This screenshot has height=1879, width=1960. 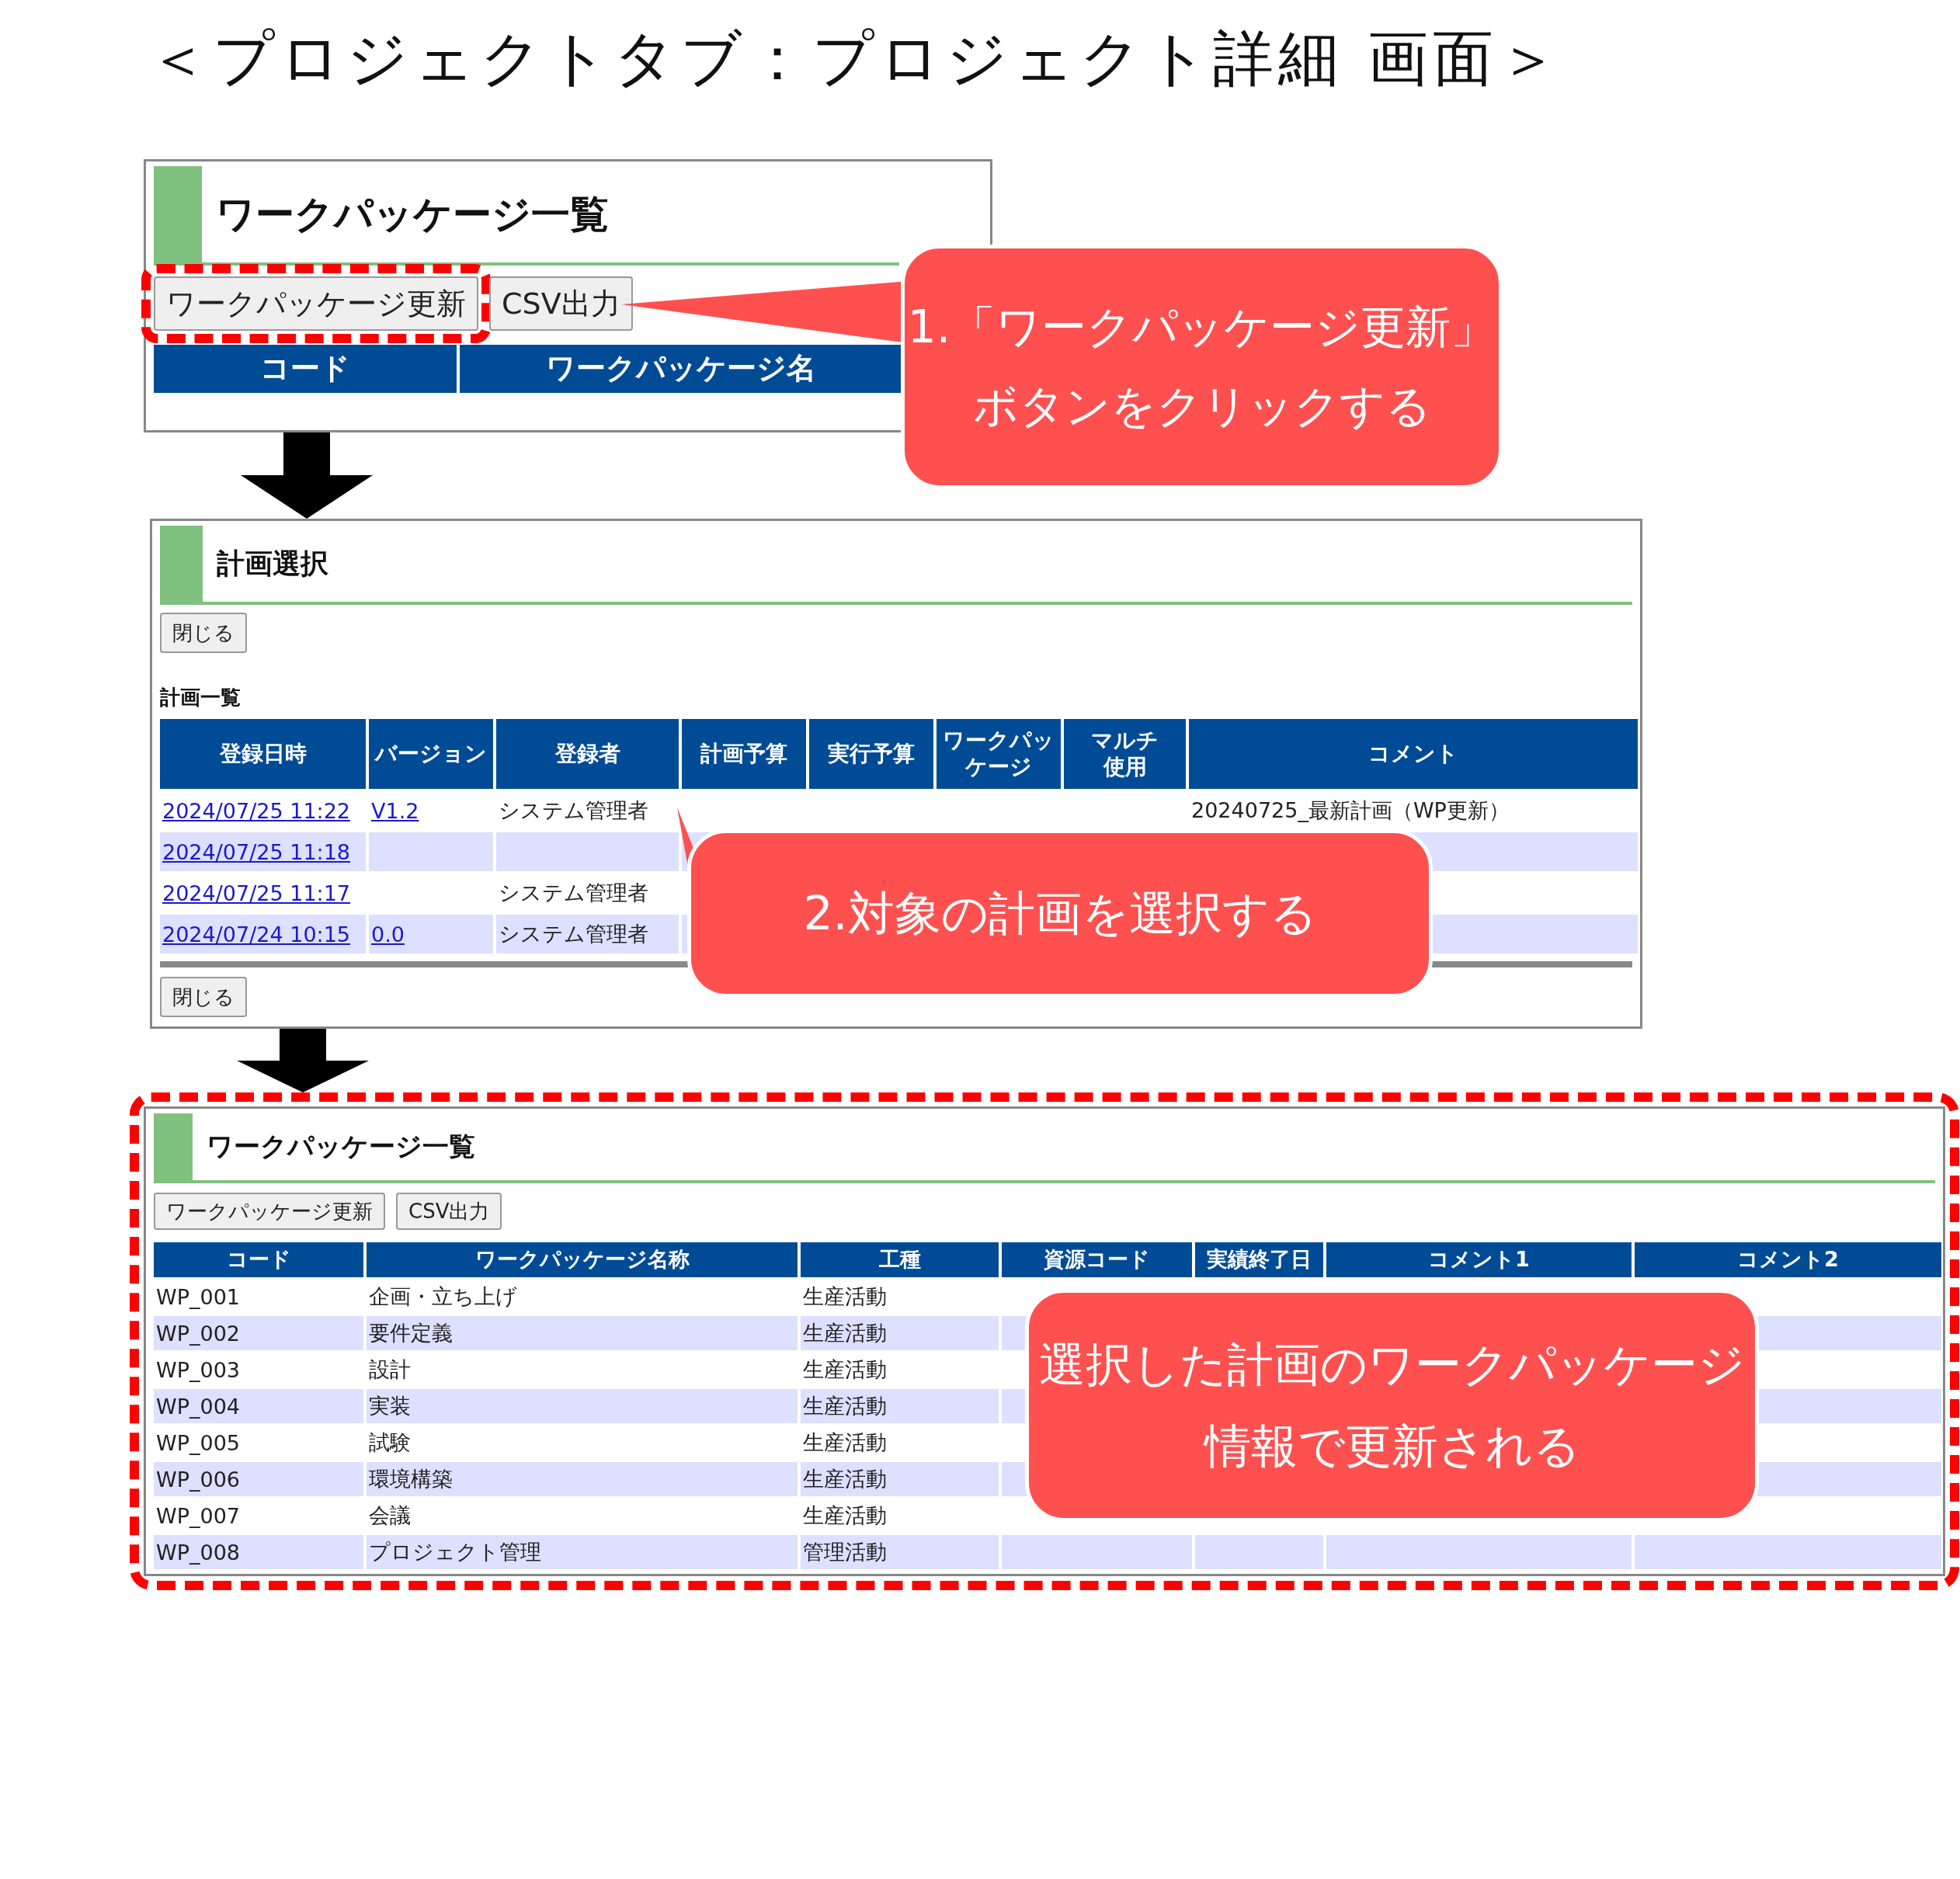 I want to click on table-cell: WP_002, so click(x=258, y=1333).